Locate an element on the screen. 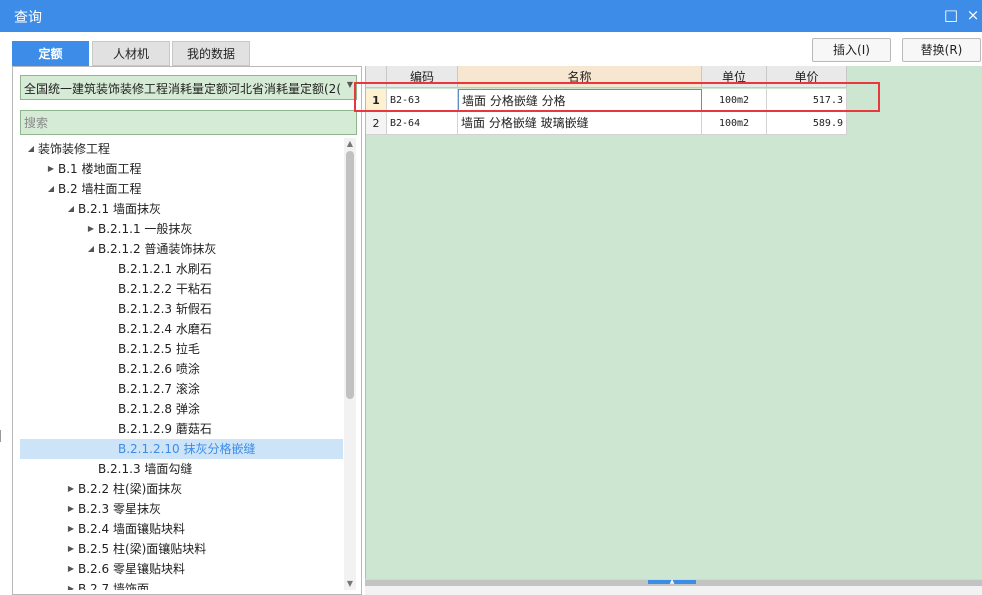  tree-node-label: 装饰装修工程 is located at coordinates (74, 149).